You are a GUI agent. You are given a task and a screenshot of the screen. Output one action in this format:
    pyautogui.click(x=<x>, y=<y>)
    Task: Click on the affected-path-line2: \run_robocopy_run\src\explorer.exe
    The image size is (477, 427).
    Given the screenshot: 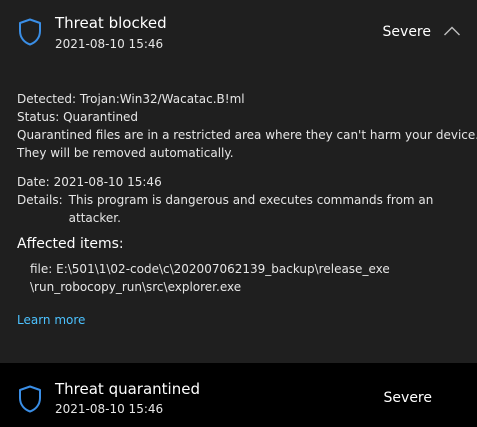 What is the action you would take?
    pyautogui.click(x=136, y=287)
    